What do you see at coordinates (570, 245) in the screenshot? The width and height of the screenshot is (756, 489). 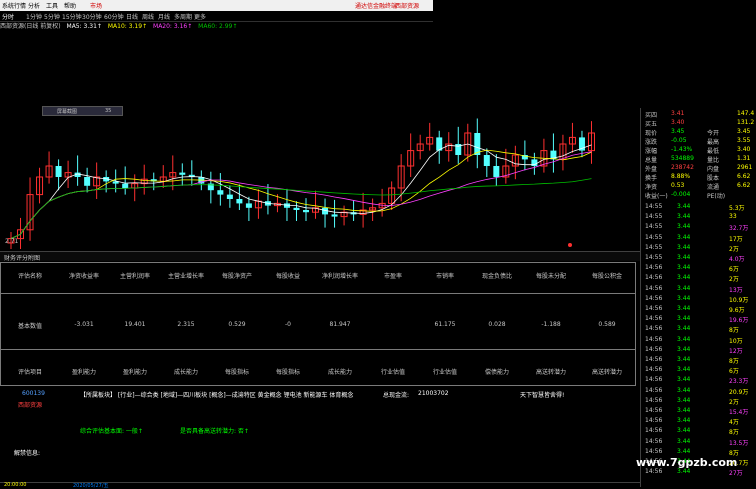 I see `marker-dot` at bounding box center [570, 245].